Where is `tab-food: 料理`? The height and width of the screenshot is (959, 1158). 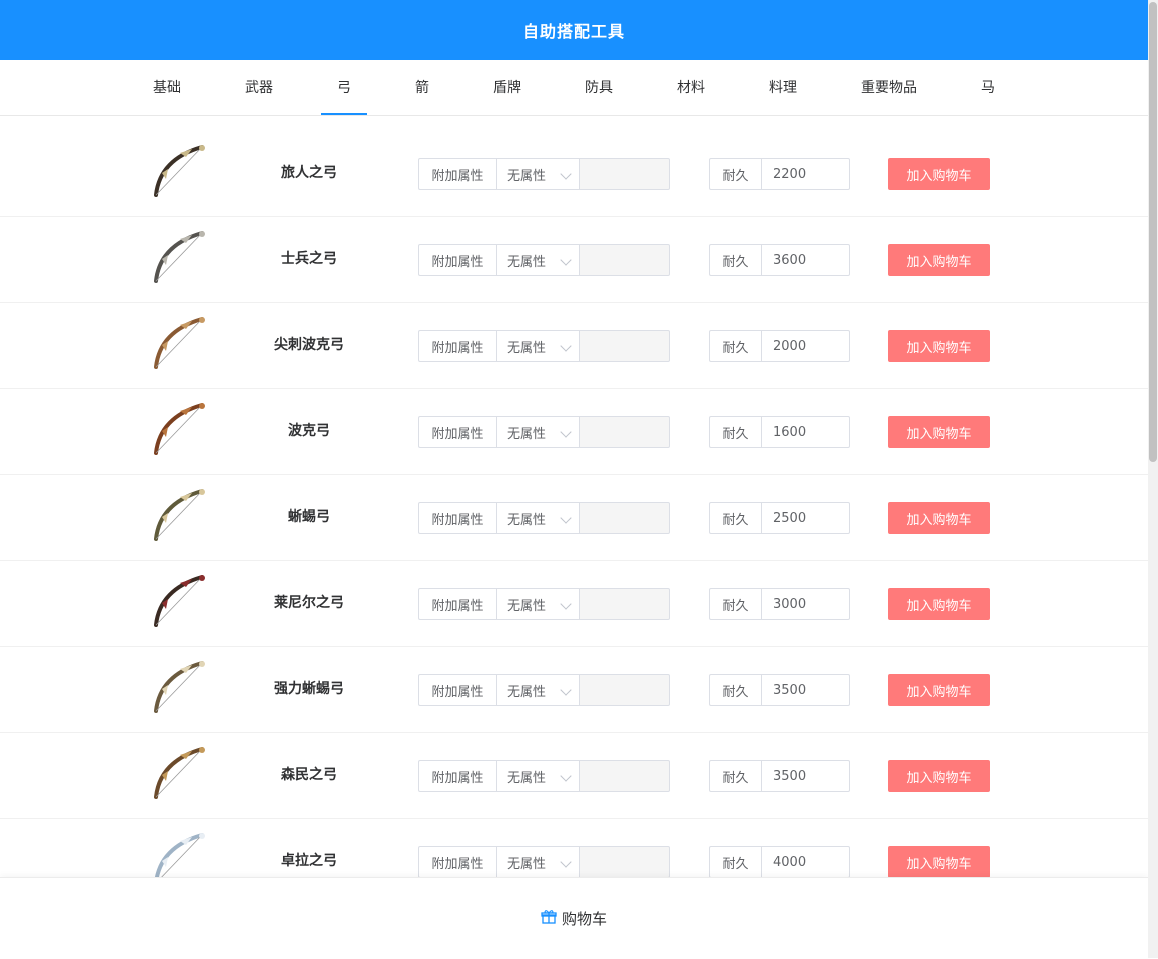
tab-food: 料理 is located at coordinates (783, 87).